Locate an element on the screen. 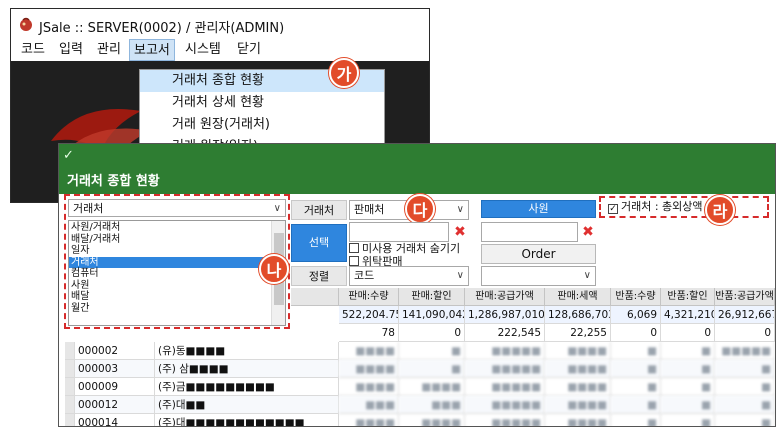  employee-input is located at coordinates (529, 232).